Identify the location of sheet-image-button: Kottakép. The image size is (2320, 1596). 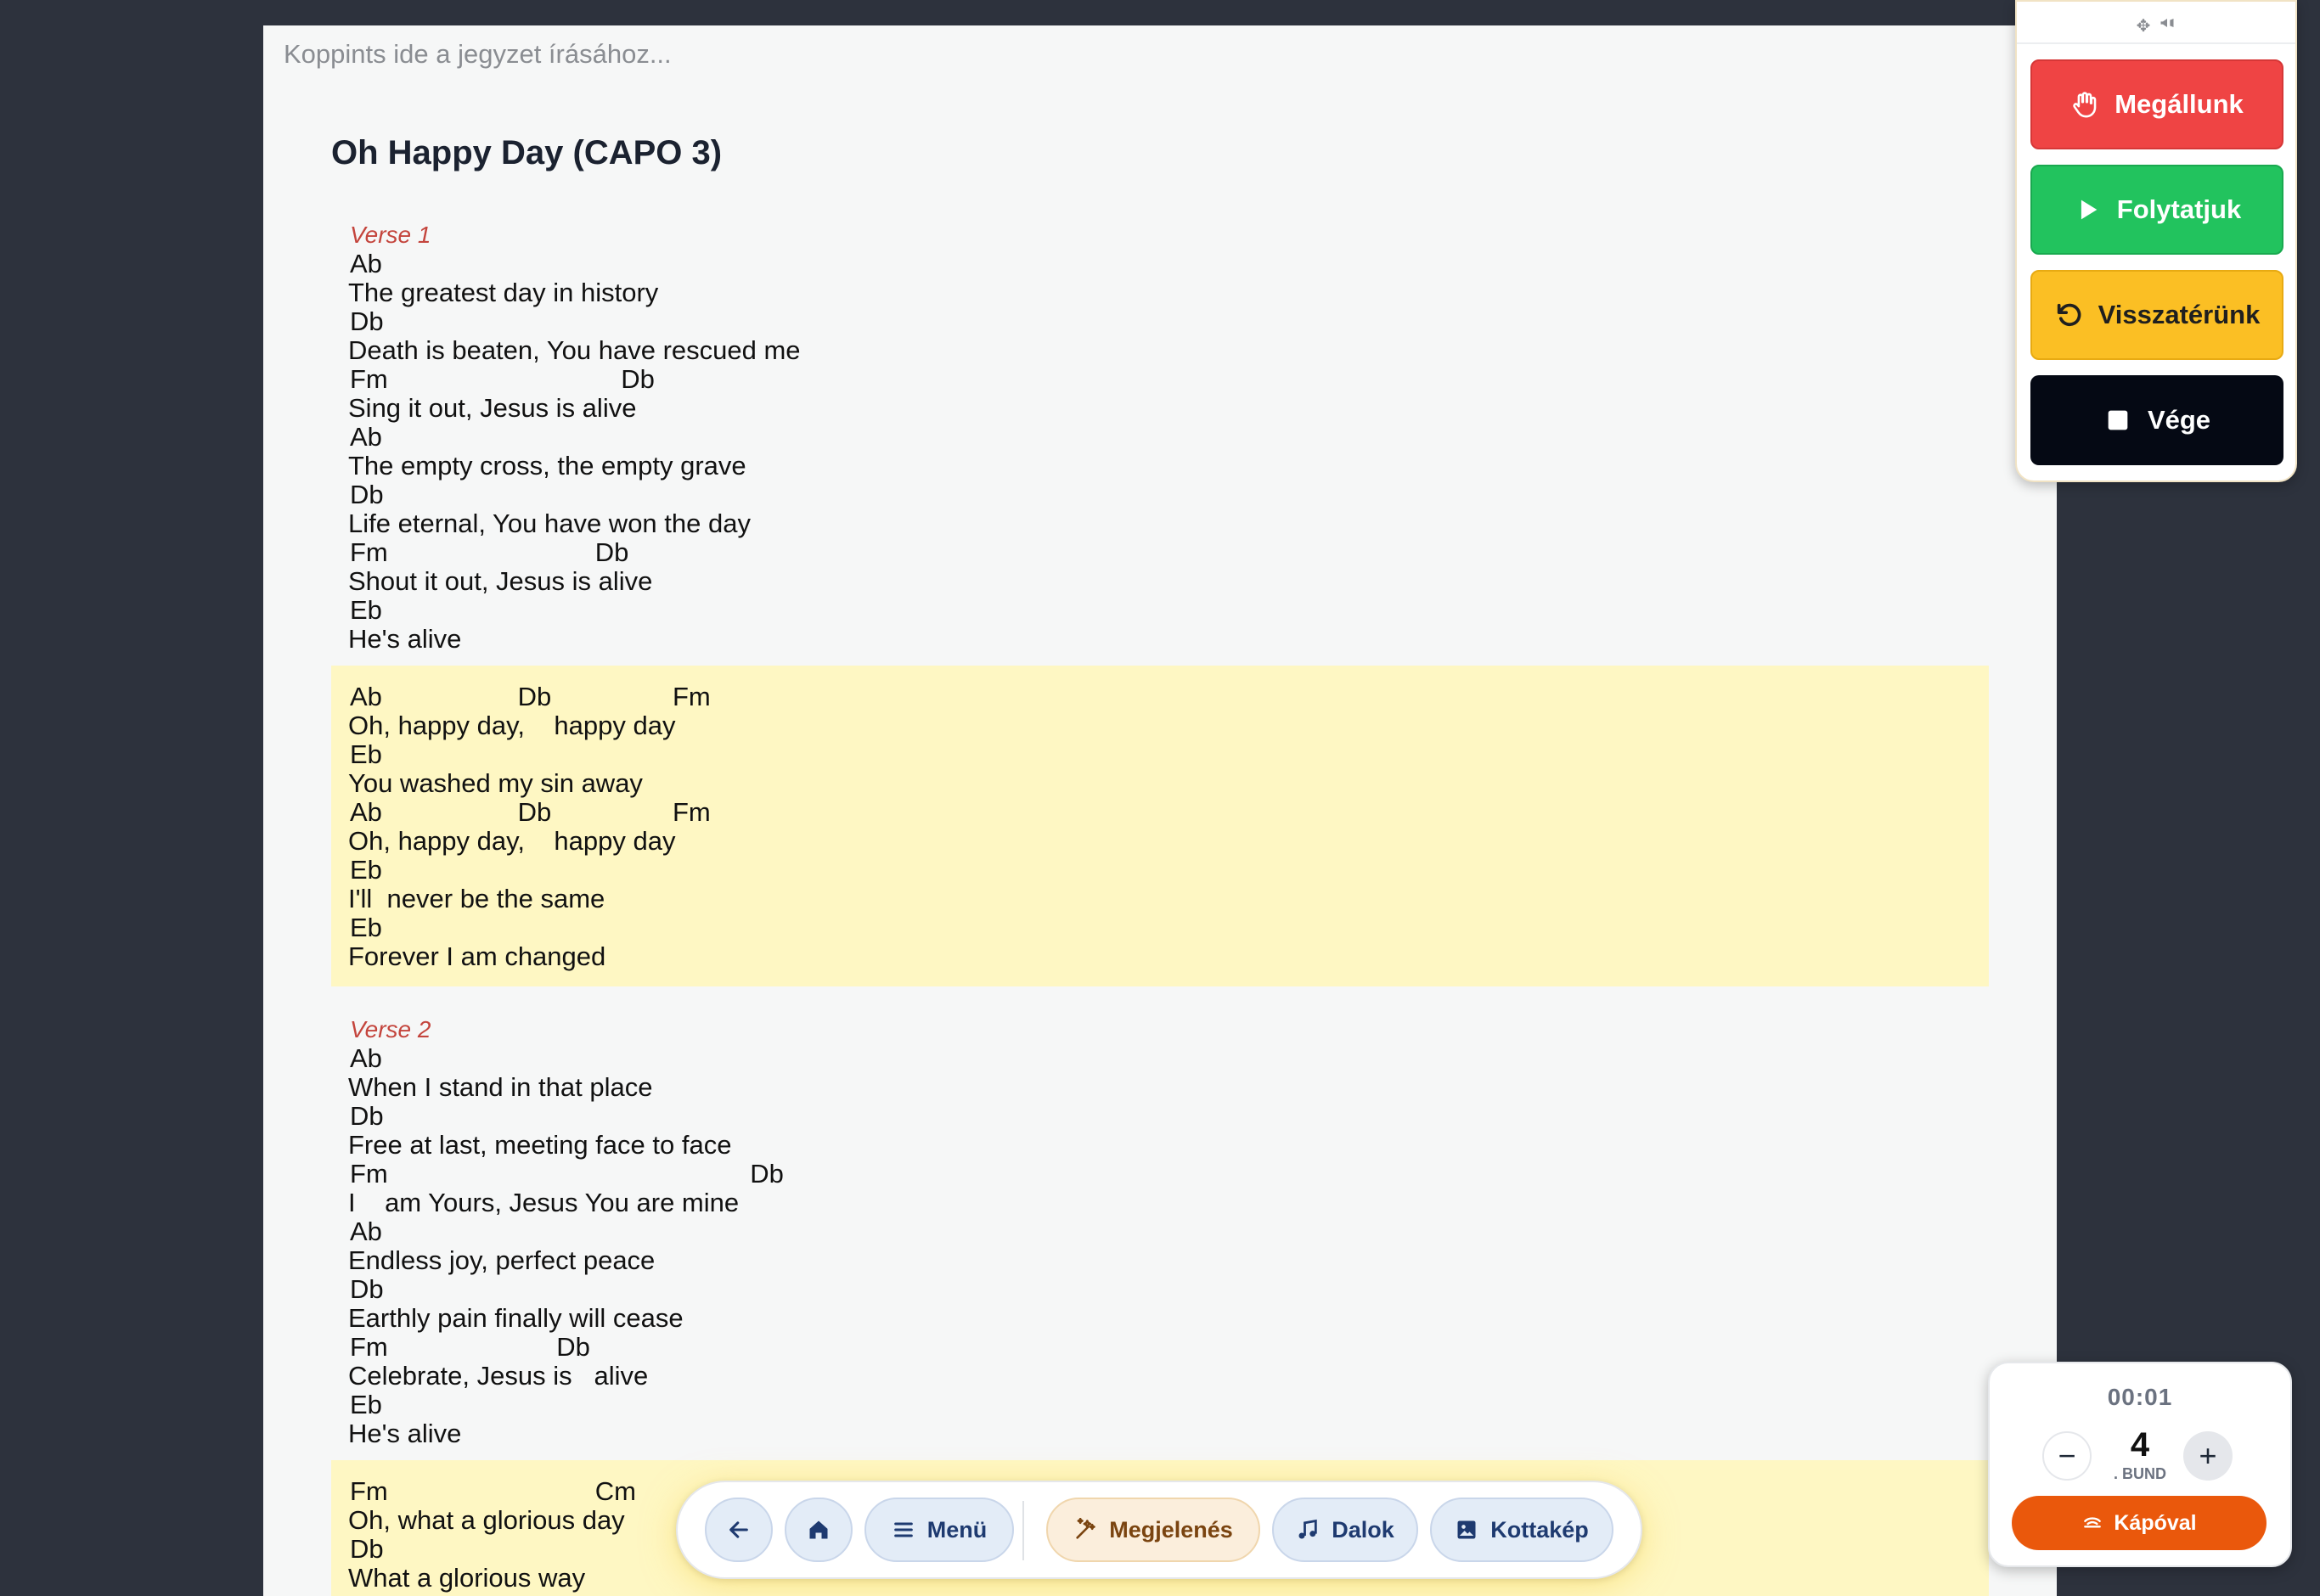
(1521, 1530).